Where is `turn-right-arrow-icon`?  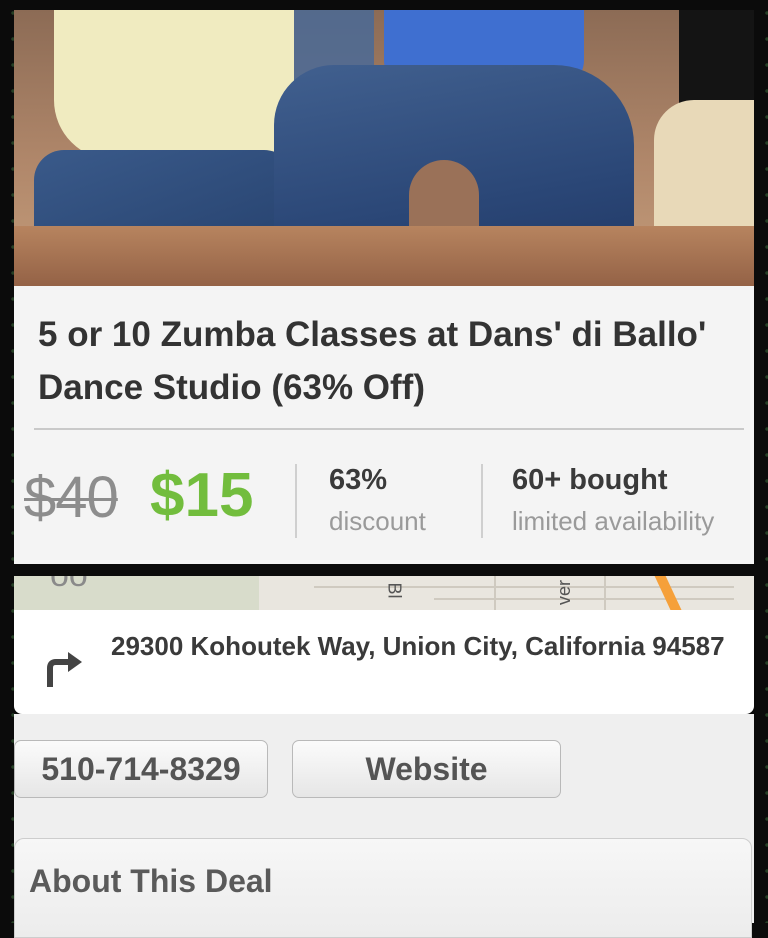 turn-right-arrow-icon is located at coordinates (64, 669).